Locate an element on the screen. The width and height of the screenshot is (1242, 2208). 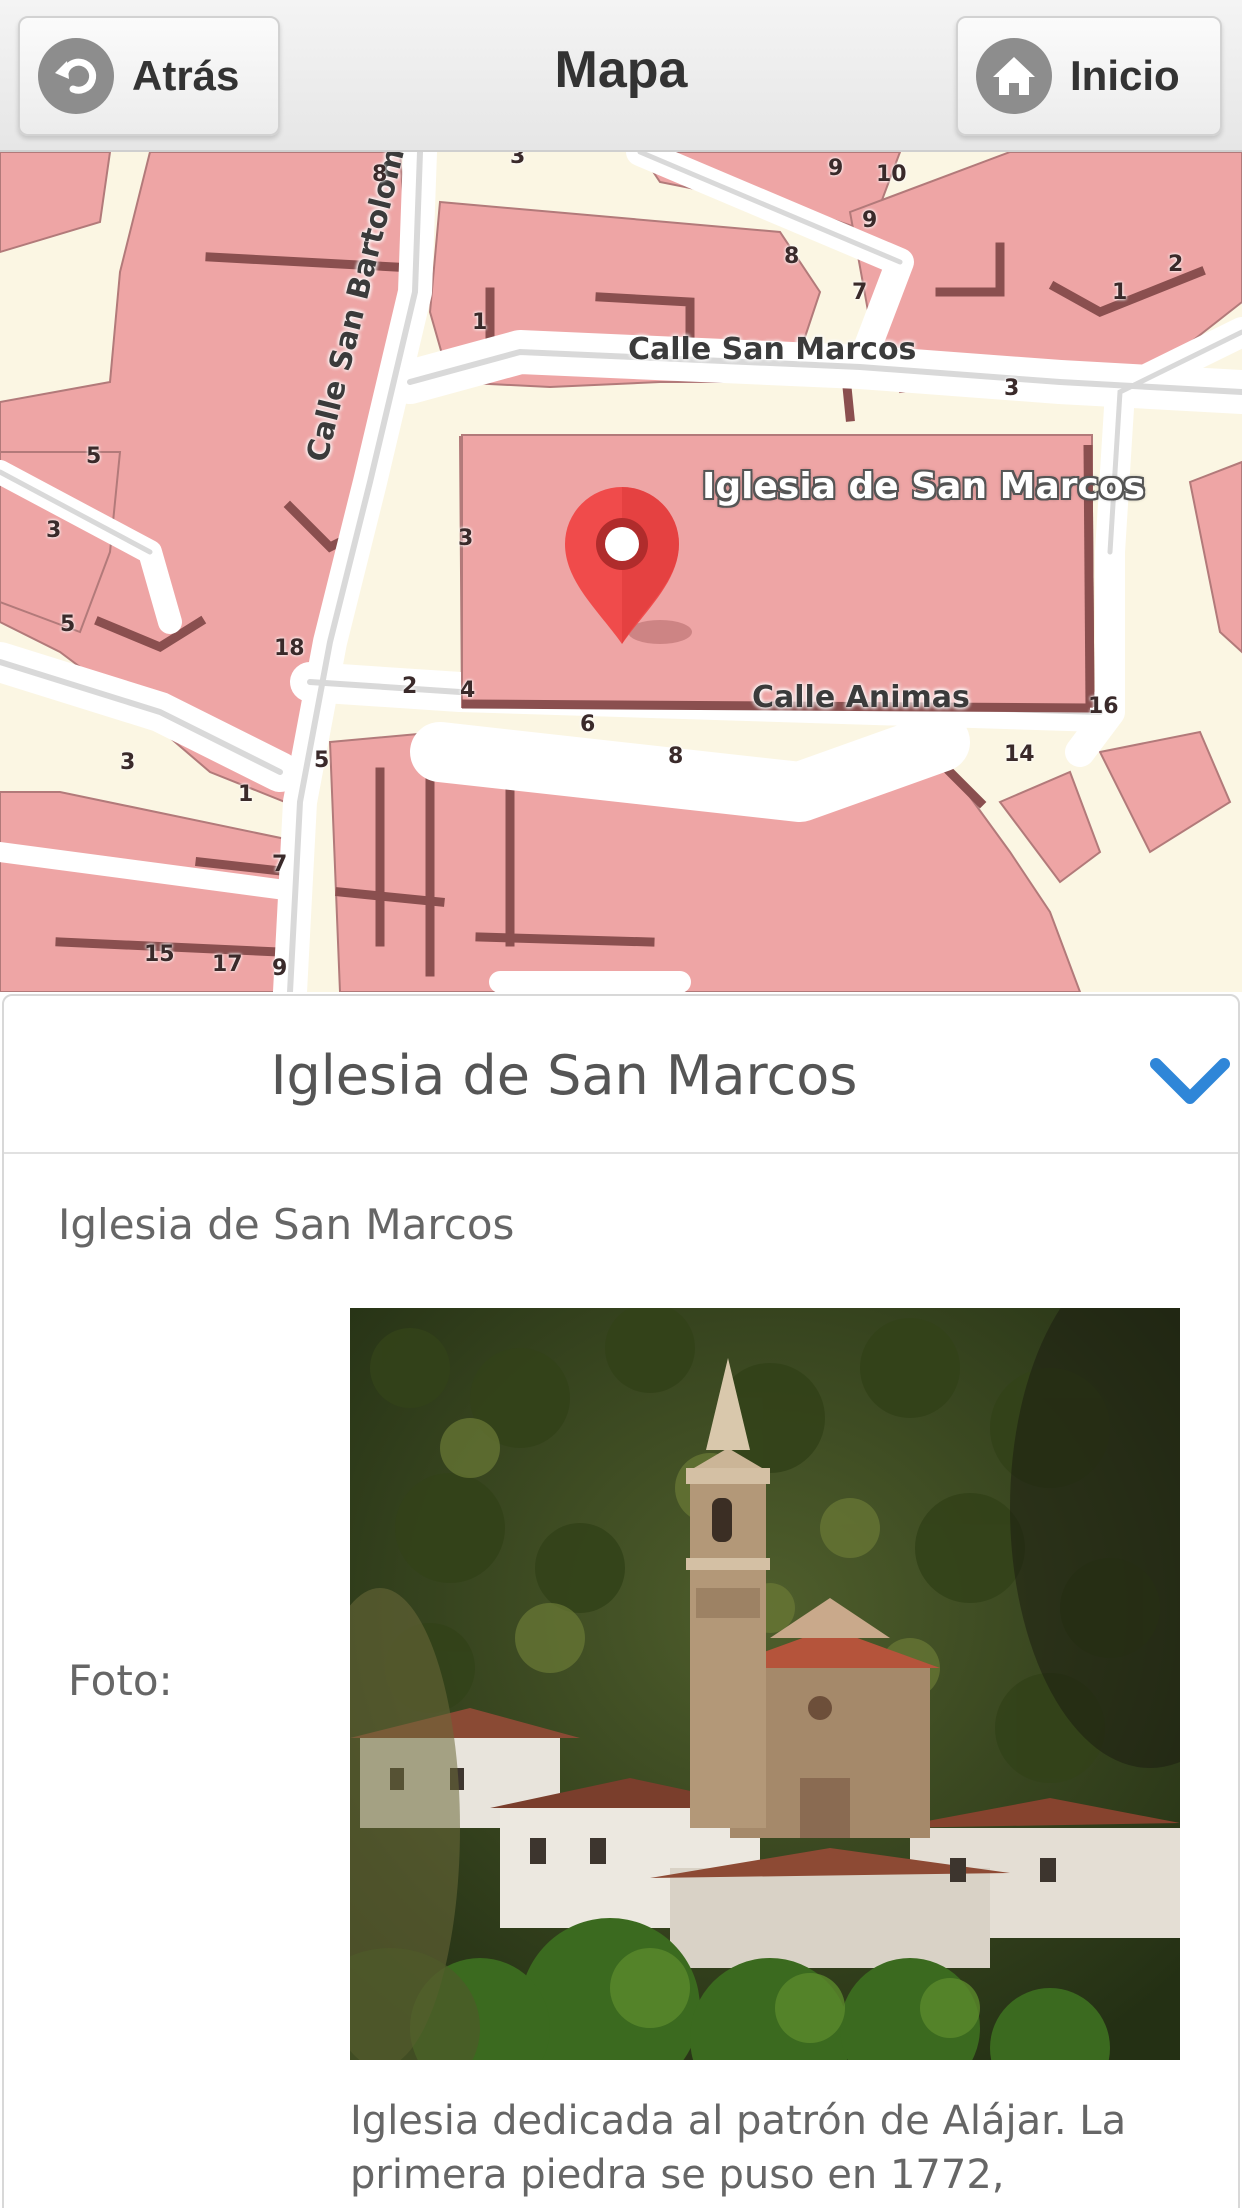
street-label: Calle San Marcos is located at coordinates (772, 349).